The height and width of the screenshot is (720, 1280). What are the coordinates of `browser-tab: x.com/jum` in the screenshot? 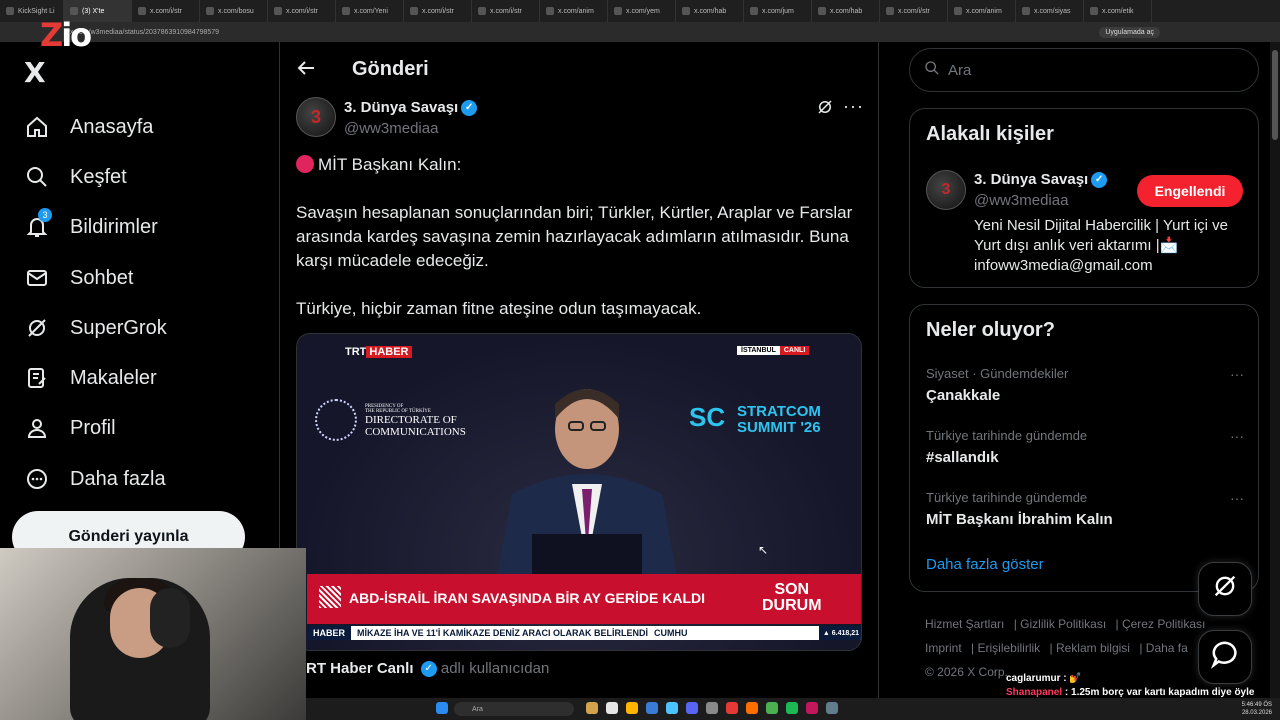 It's located at (778, 11).